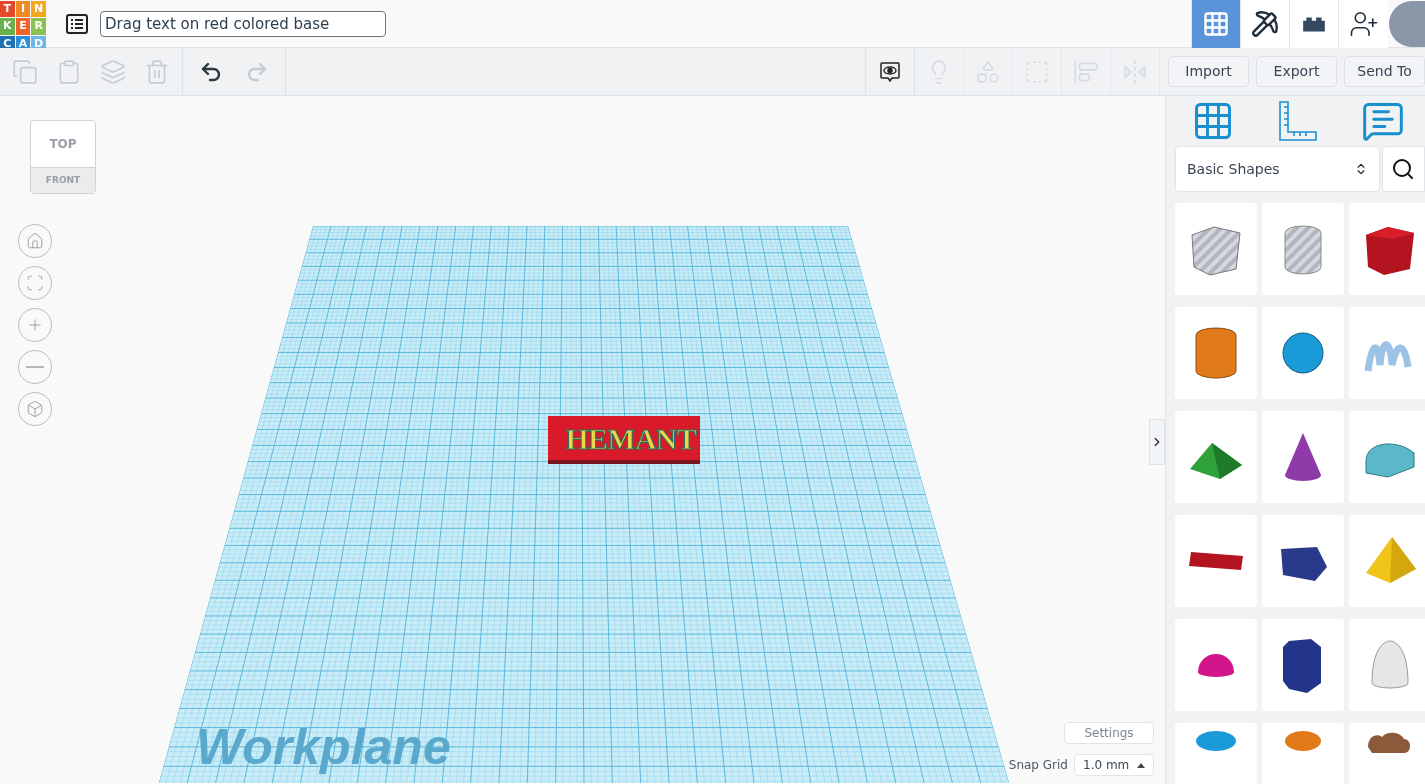  Describe the element at coordinates (77, 23) in the screenshot. I see `list-icon` at that location.